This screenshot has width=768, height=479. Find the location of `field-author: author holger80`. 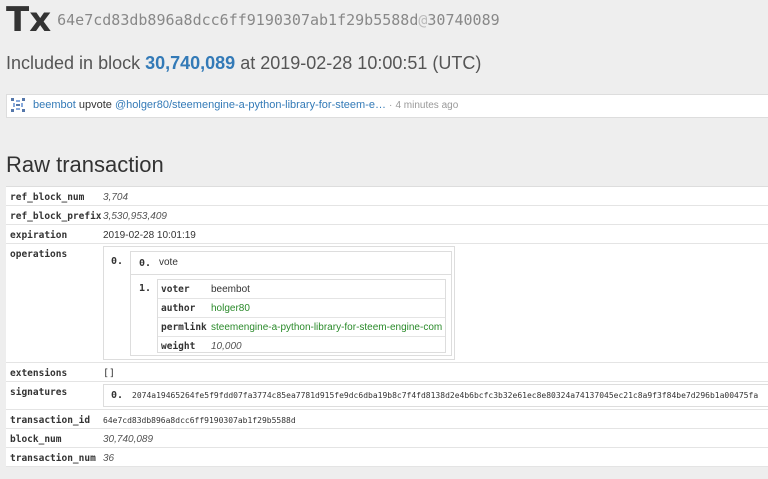

field-author: author holger80 is located at coordinates (301, 308).